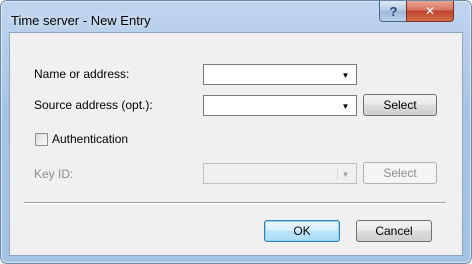 This screenshot has height=264, width=472. Describe the element at coordinates (394, 231) in the screenshot. I see `cancel-button: Cancel` at that location.